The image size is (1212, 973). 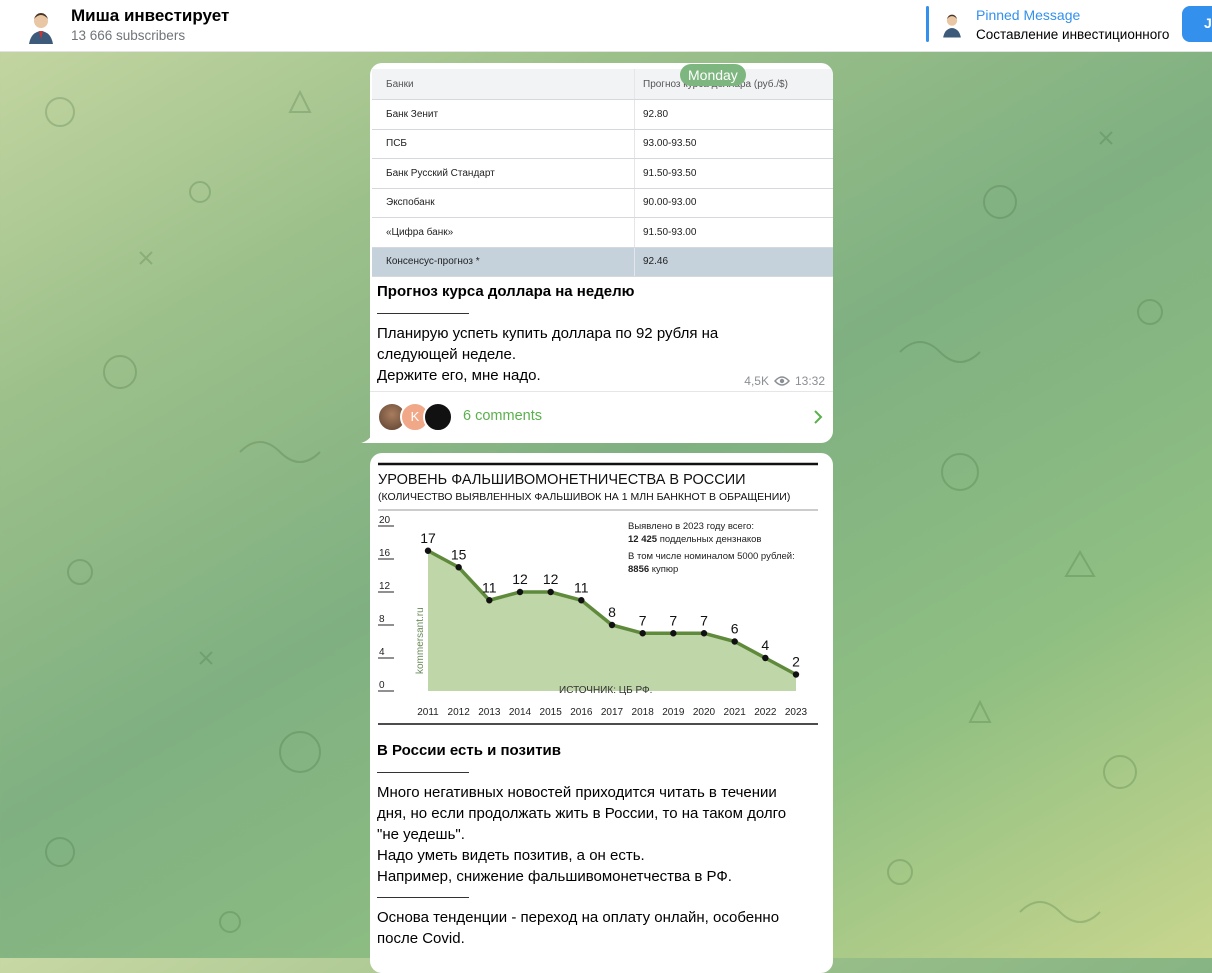 I want to click on table-cell-forecast: 91.50-93.50, so click(x=733, y=173).